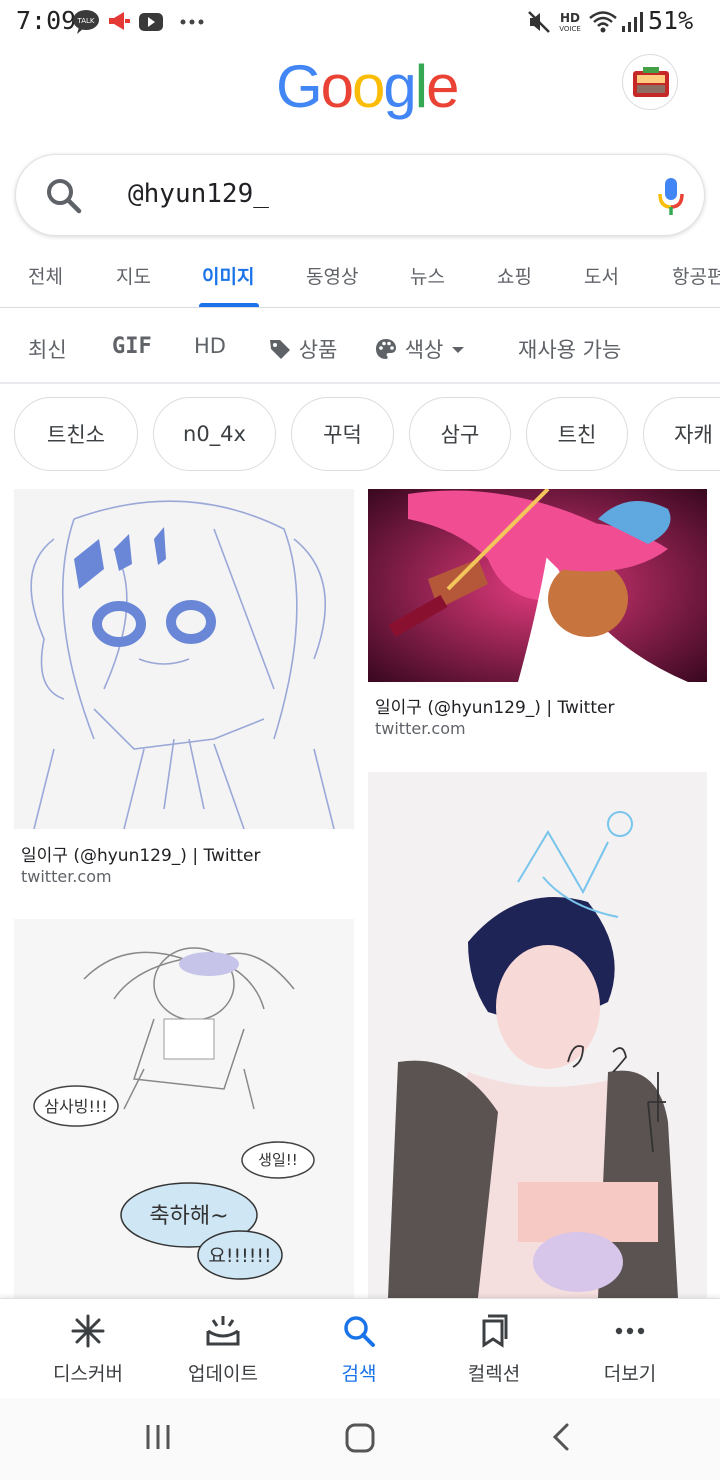 This screenshot has width=720, height=1480. I want to click on chip: 트친, so click(577, 434).